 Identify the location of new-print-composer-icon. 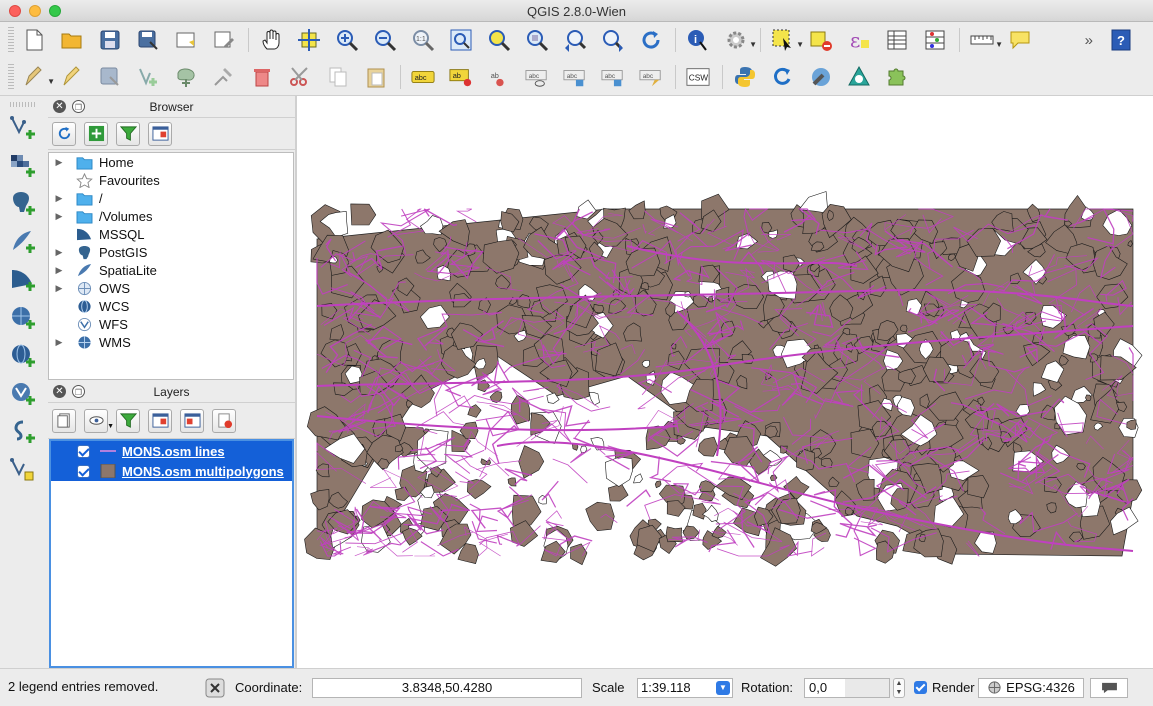
(186, 40).